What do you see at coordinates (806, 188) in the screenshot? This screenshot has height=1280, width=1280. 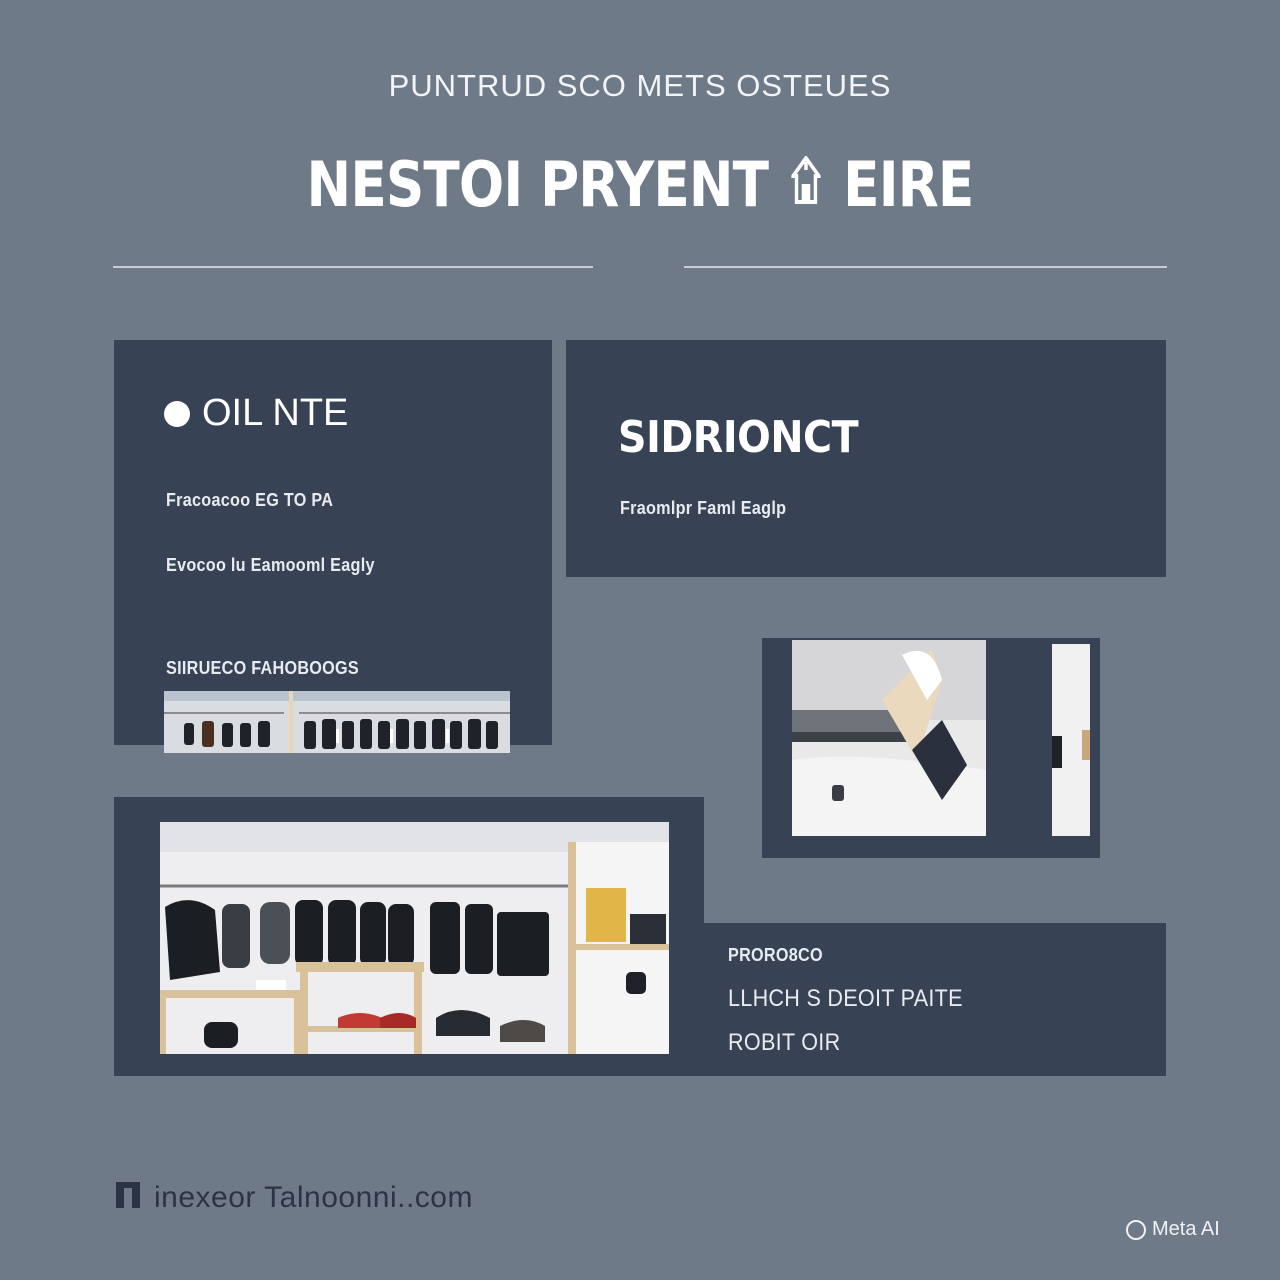 I see `house-glyph-icon` at bounding box center [806, 188].